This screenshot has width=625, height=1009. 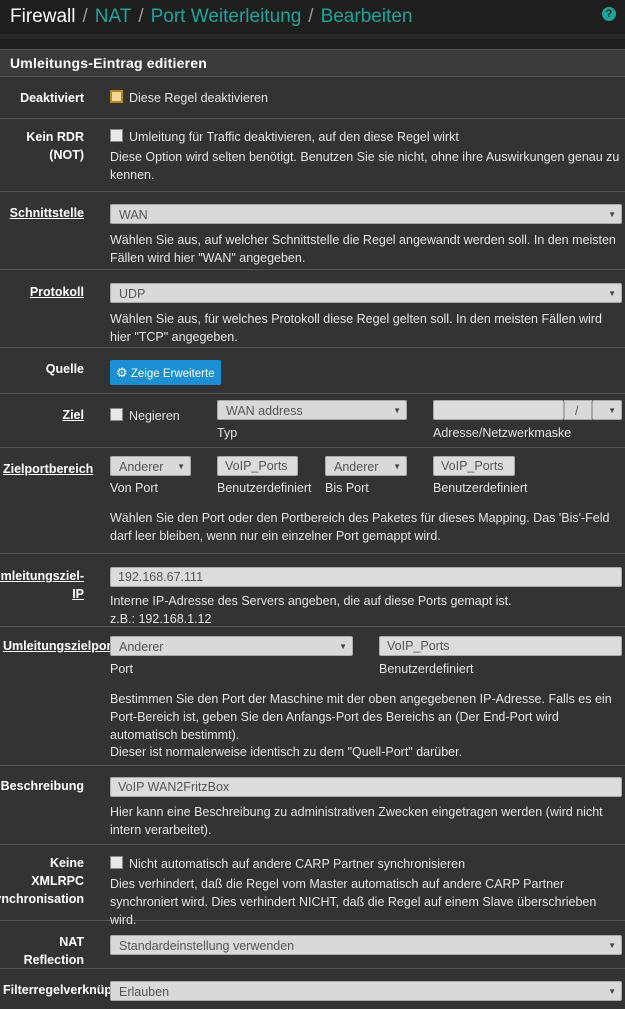 What do you see at coordinates (198, 98) in the screenshot?
I see `disabled-checkbox-label: Diese Regel deaktivieren` at bounding box center [198, 98].